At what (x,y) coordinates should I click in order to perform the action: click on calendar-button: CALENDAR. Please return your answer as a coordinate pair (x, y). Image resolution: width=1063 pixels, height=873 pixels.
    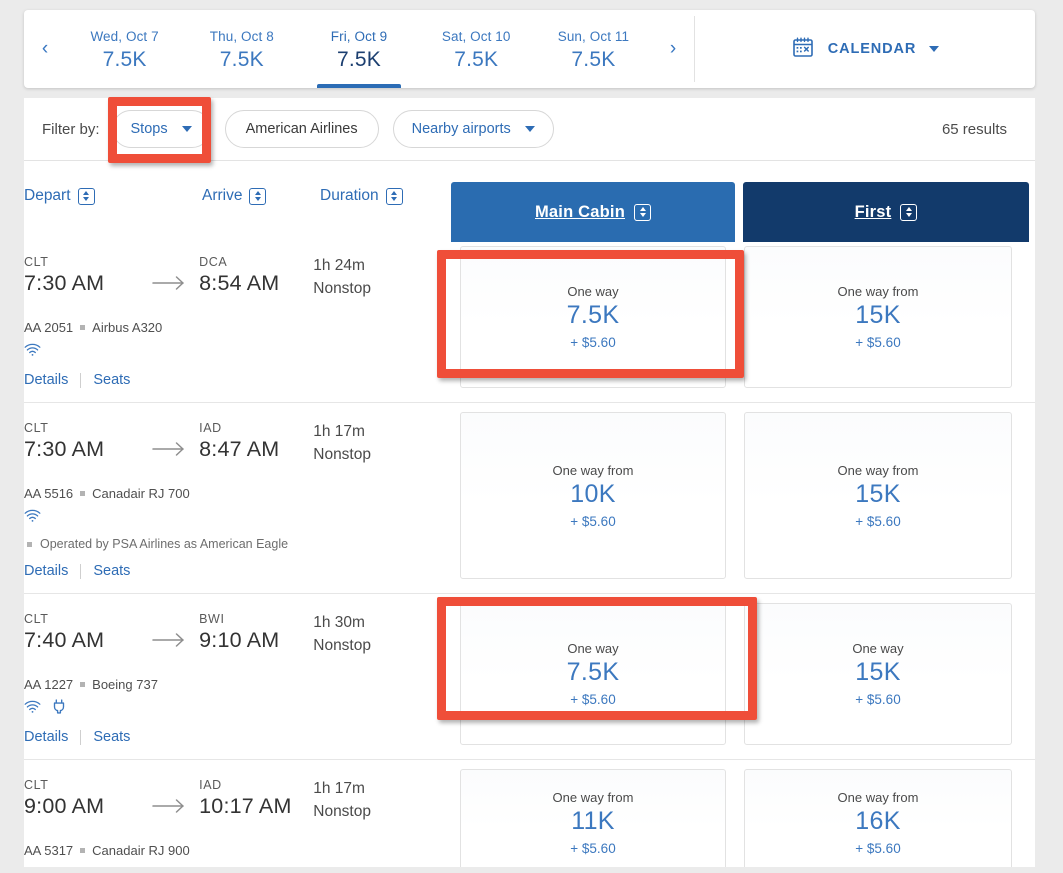
    Looking at the image, I should click on (865, 49).